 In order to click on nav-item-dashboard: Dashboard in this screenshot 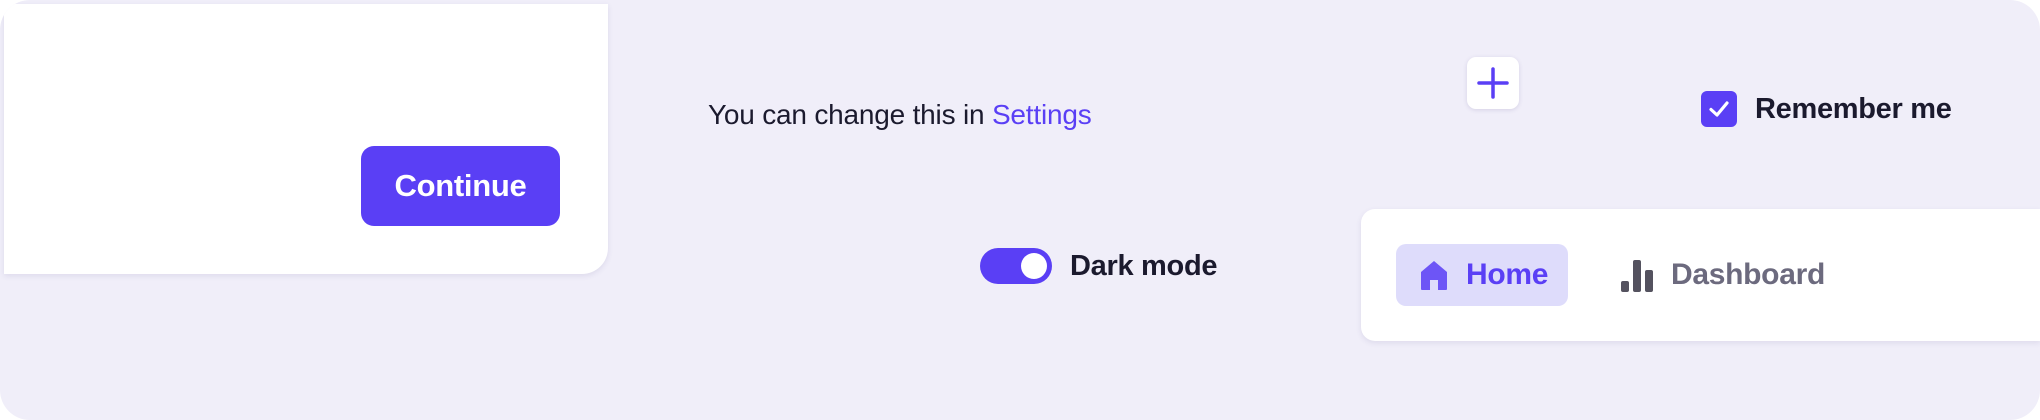, I will do `click(1715, 275)`.